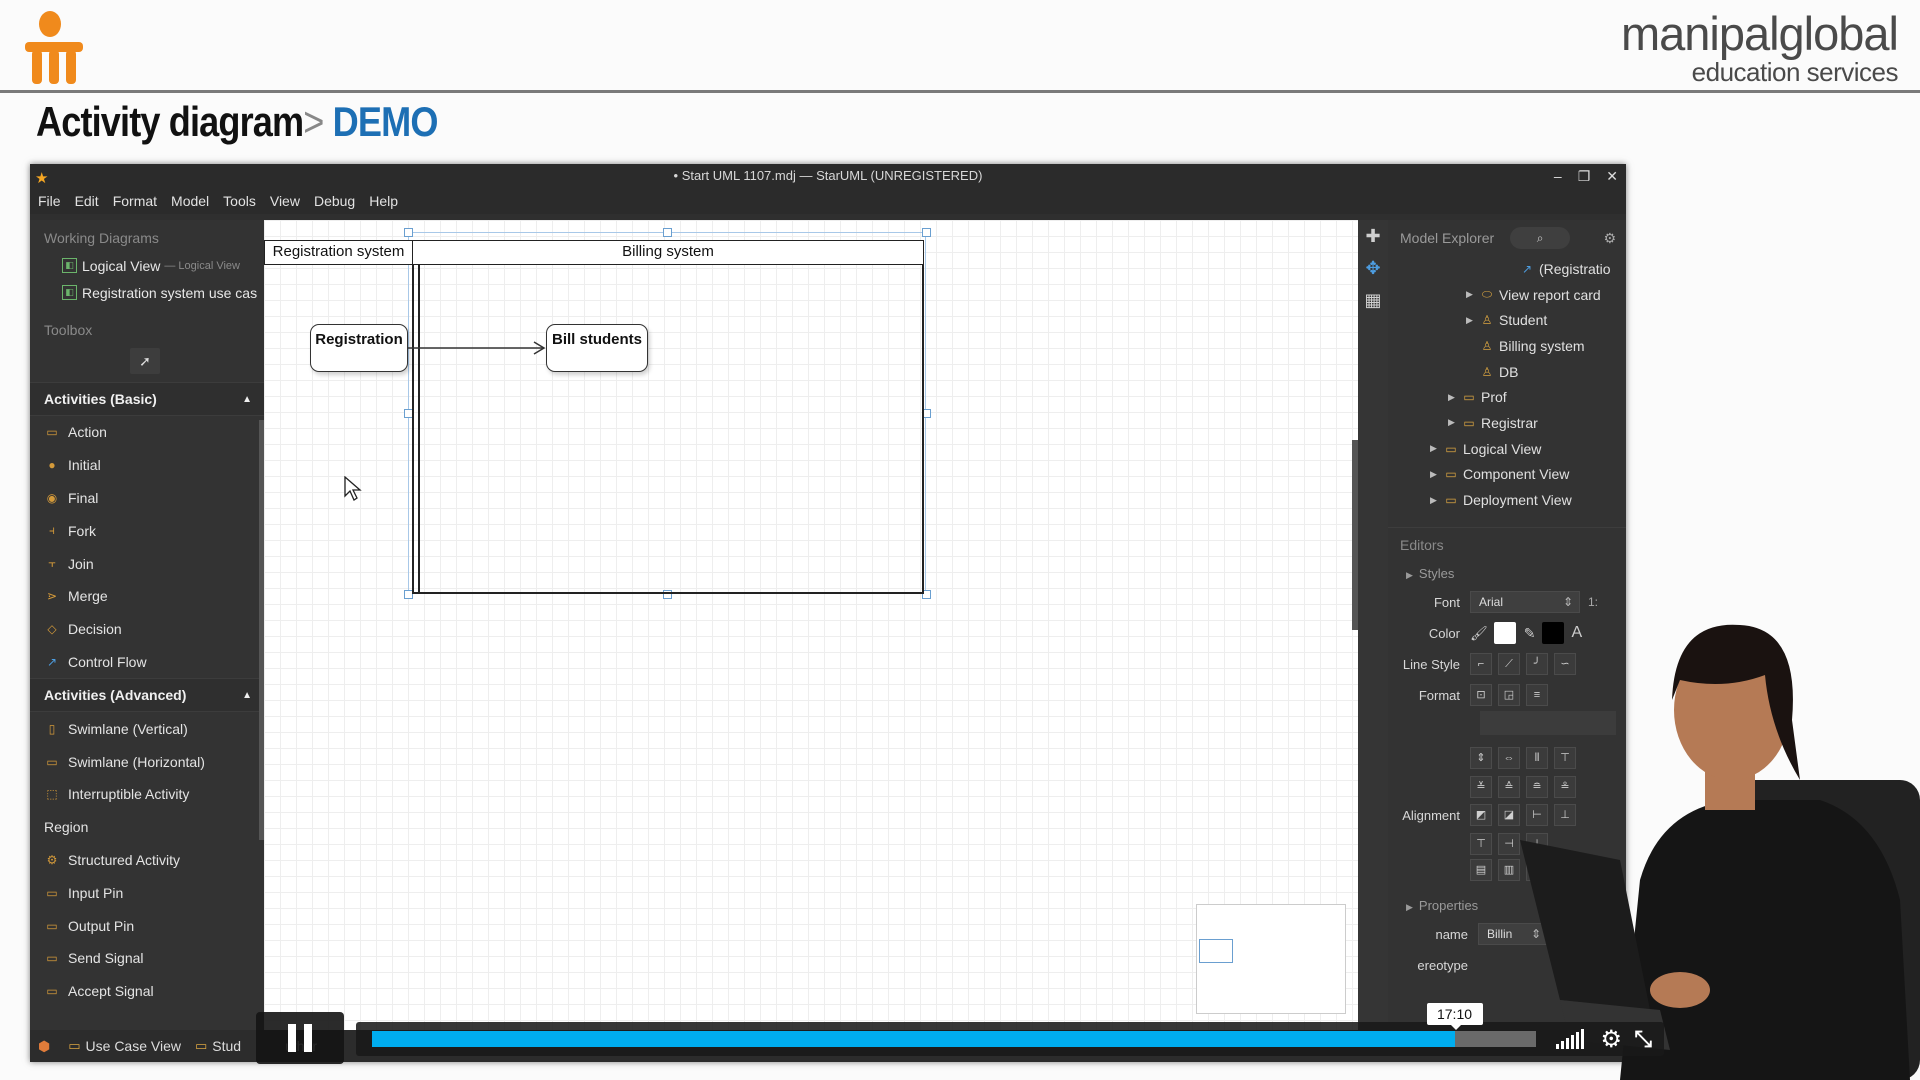 Image resolution: width=1920 pixels, height=1080 pixels. What do you see at coordinates (218, 1046) in the screenshot?
I see `status-tab-student: ▭ Stud` at bounding box center [218, 1046].